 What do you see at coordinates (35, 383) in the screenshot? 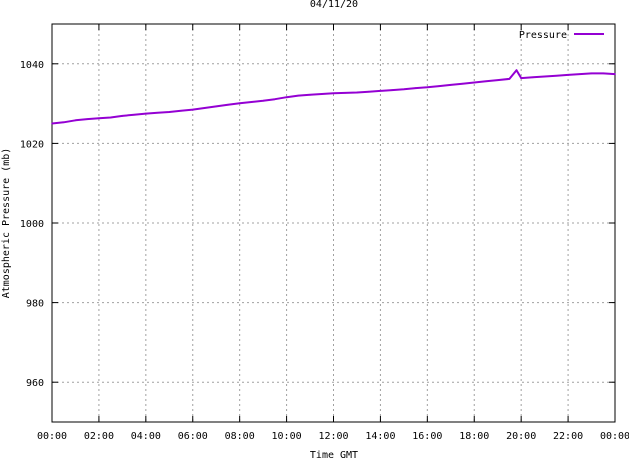
I see `y-tick-label: 960` at bounding box center [35, 383].